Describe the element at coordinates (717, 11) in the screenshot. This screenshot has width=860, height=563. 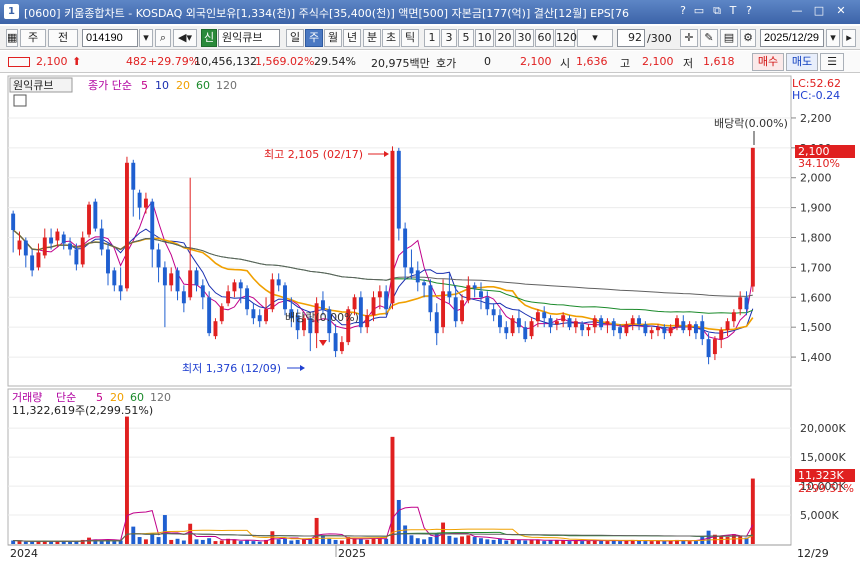
I see `link-icon: ⧉` at that location.